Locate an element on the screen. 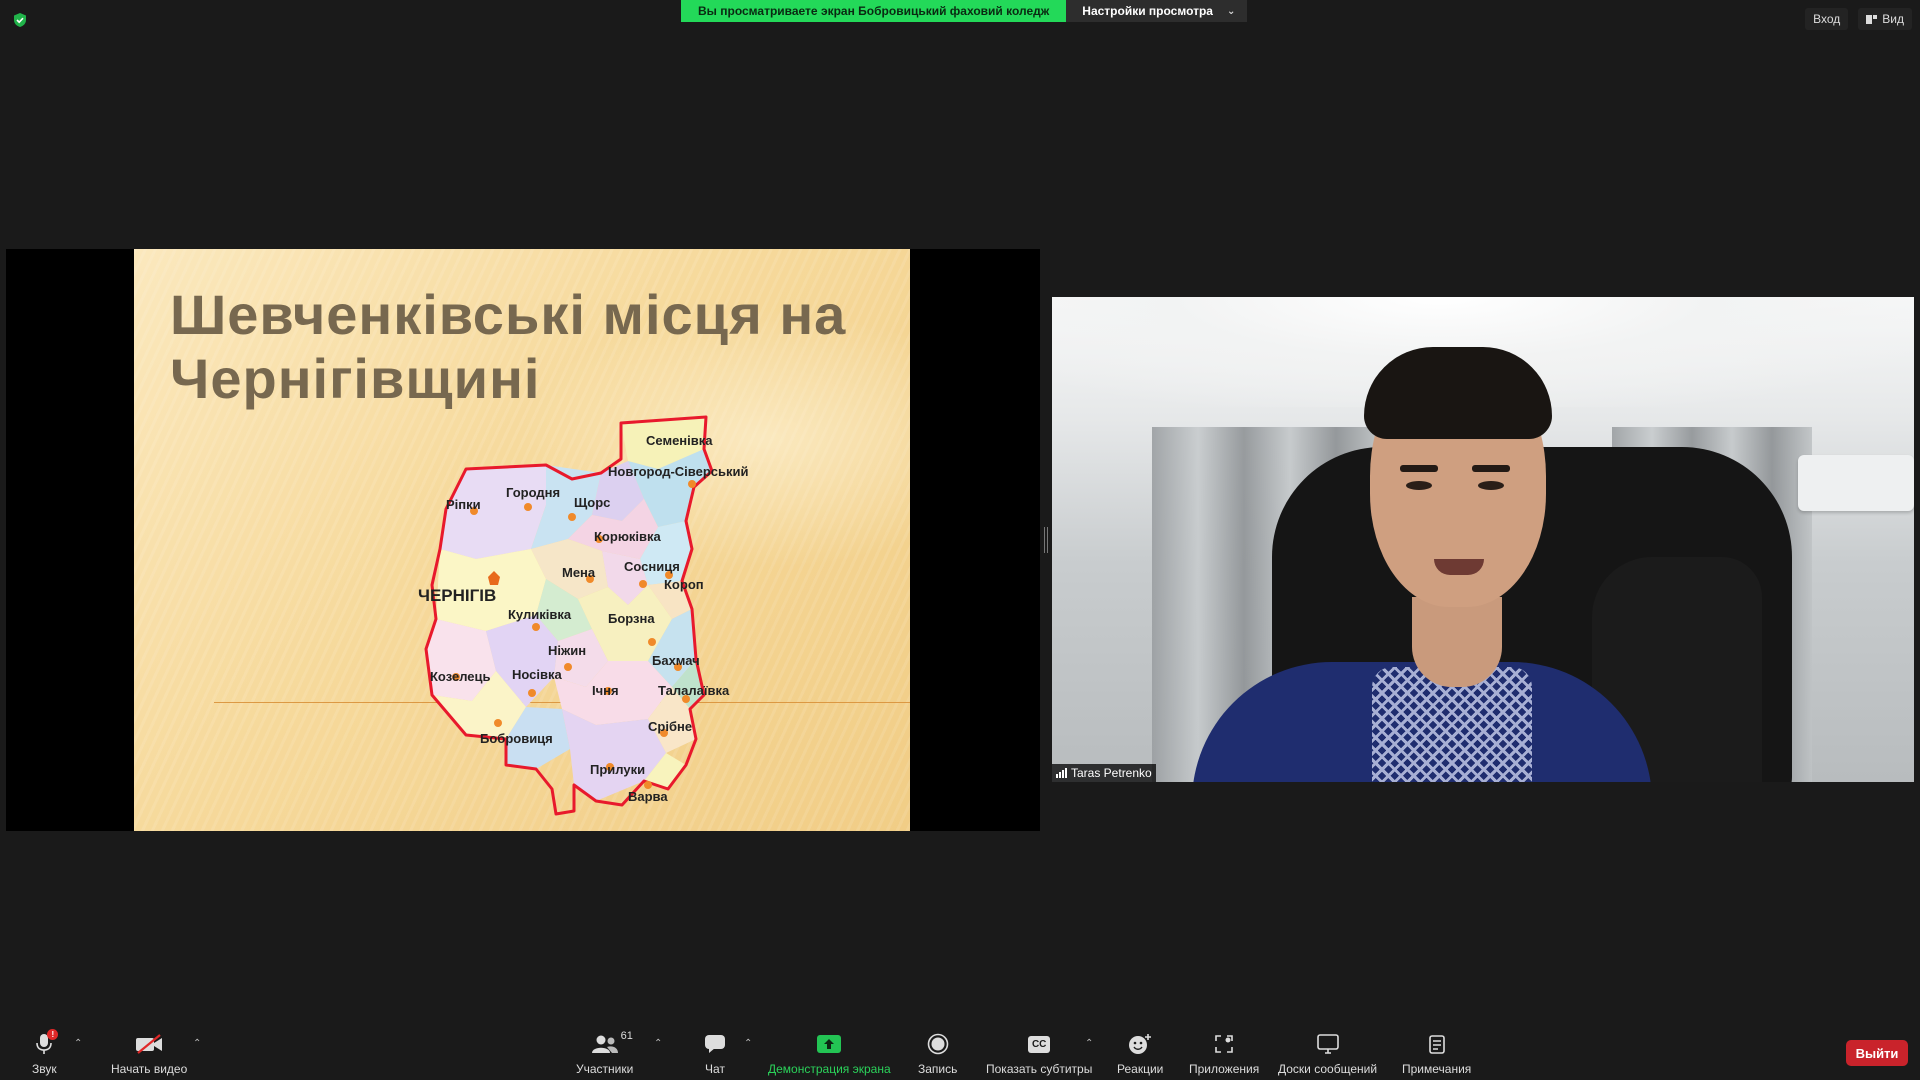 This screenshot has height=1080, width=1920. map-label-korop: Короп is located at coordinates (684, 584).